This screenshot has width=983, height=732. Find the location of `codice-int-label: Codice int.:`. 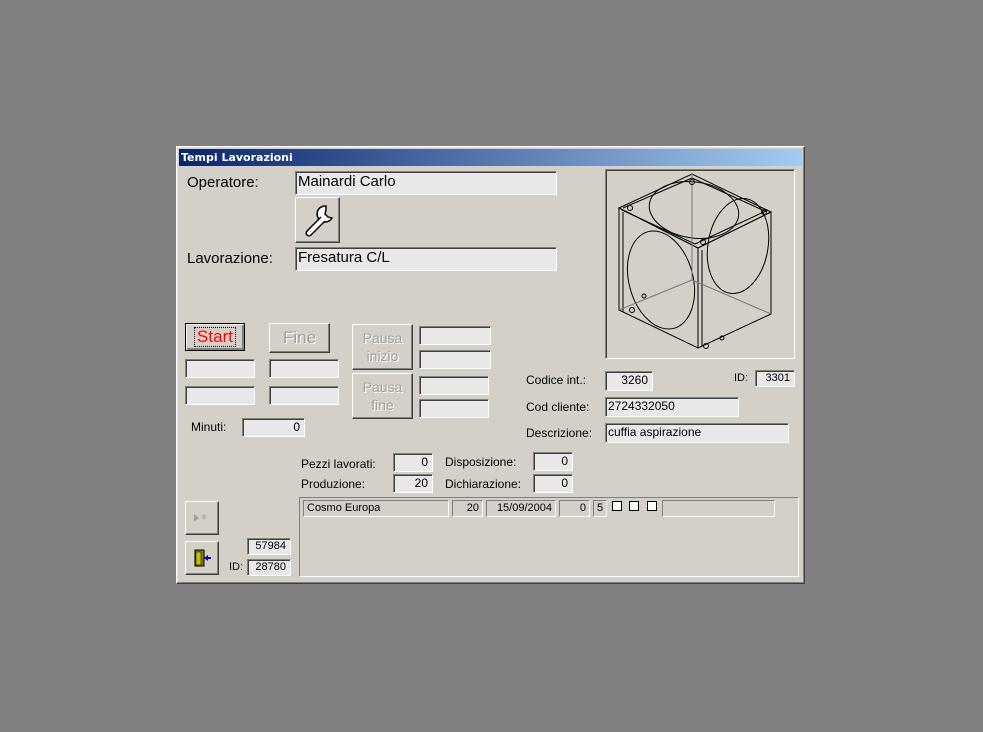

codice-int-label: Codice int.: is located at coordinates (556, 380).